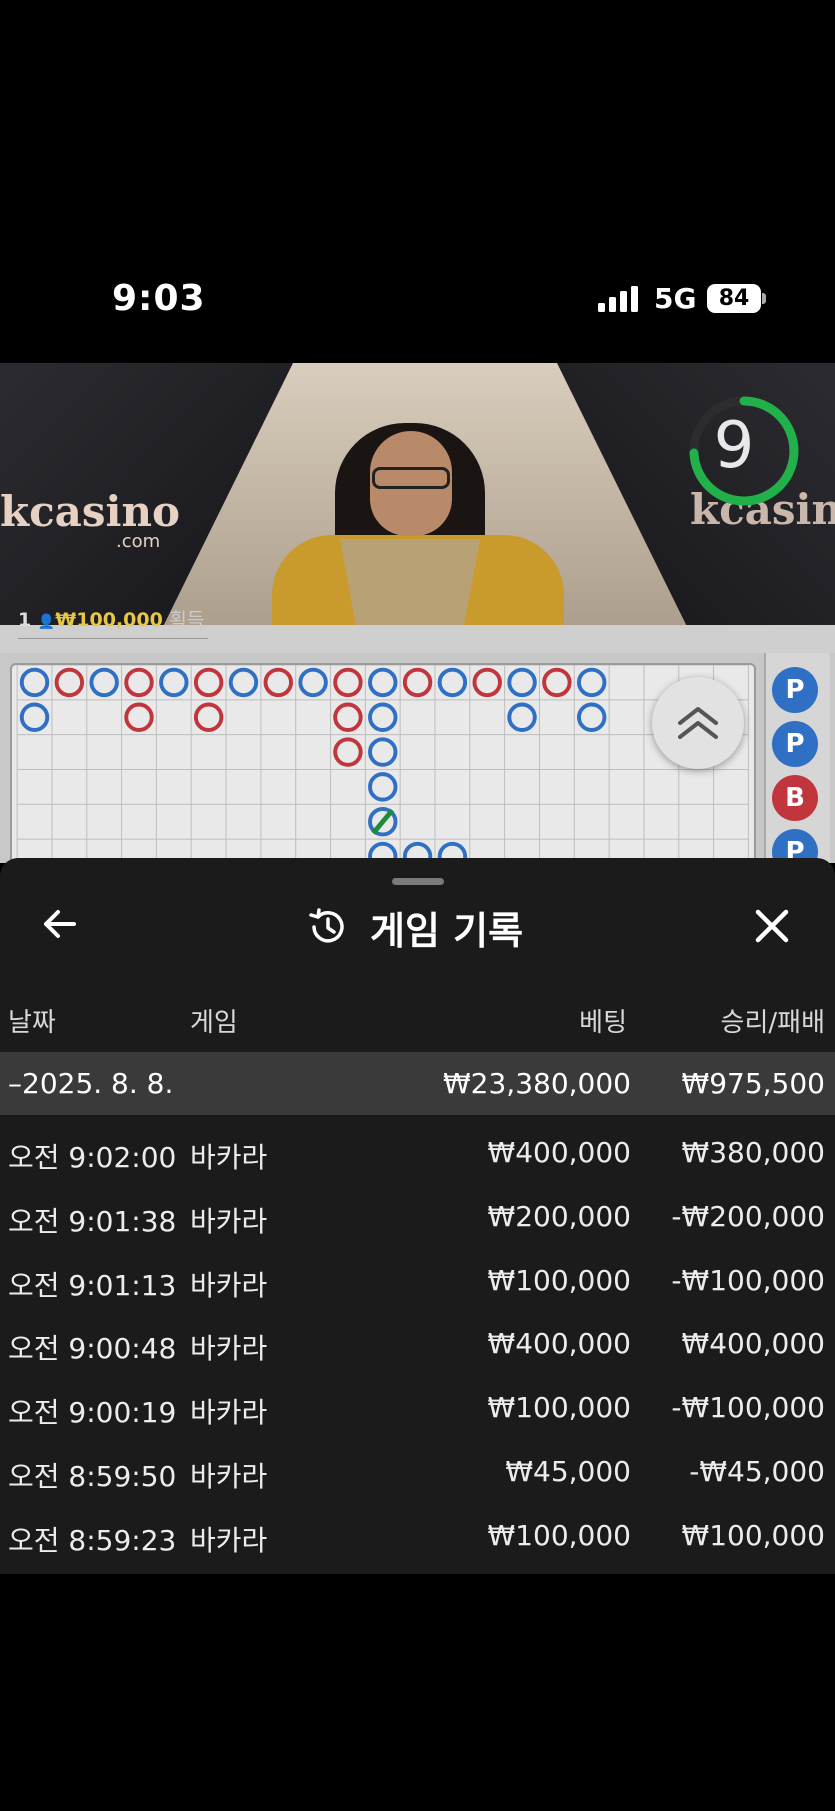  What do you see at coordinates (753, 1344) in the screenshot?
I see `row-result: ₩400,000` at bounding box center [753, 1344].